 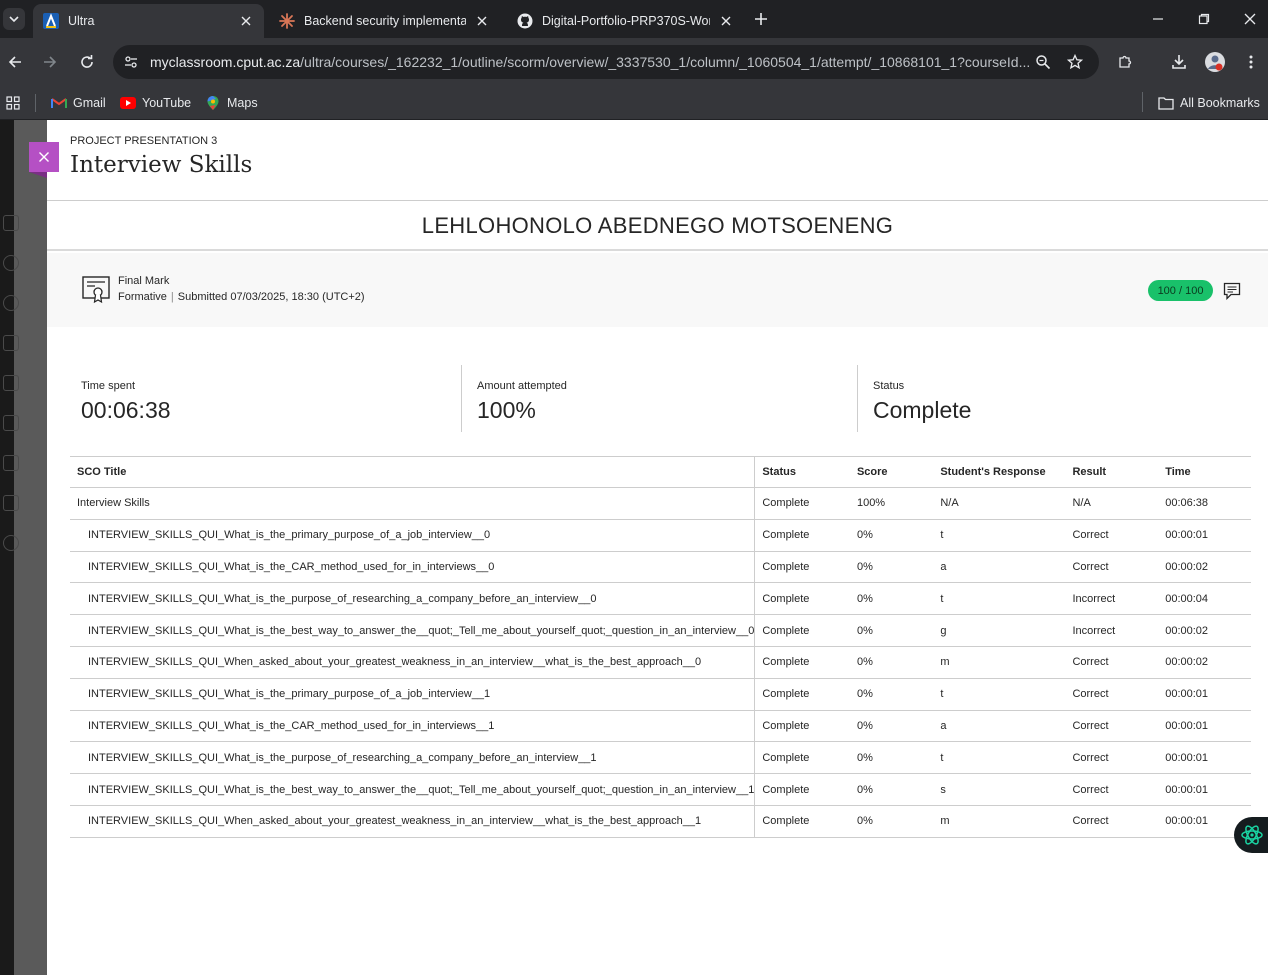 I want to click on avatar-icon, so click(x=1215, y=62).